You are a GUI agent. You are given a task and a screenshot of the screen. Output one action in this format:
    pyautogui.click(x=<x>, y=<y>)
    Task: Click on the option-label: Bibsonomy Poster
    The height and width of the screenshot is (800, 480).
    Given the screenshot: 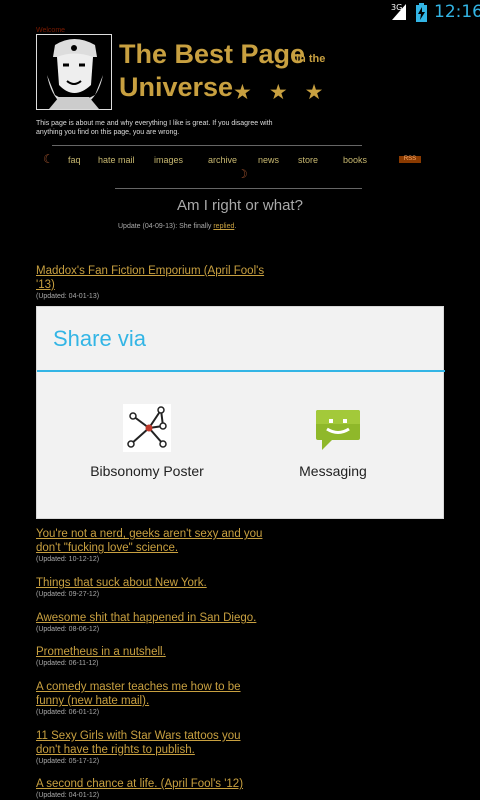 What is the action you would take?
    pyautogui.click(x=147, y=471)
    